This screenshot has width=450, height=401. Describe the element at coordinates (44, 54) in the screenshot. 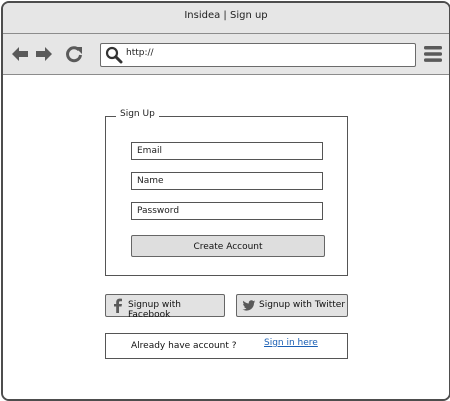

I see `forward-arrow-icon` at that location.